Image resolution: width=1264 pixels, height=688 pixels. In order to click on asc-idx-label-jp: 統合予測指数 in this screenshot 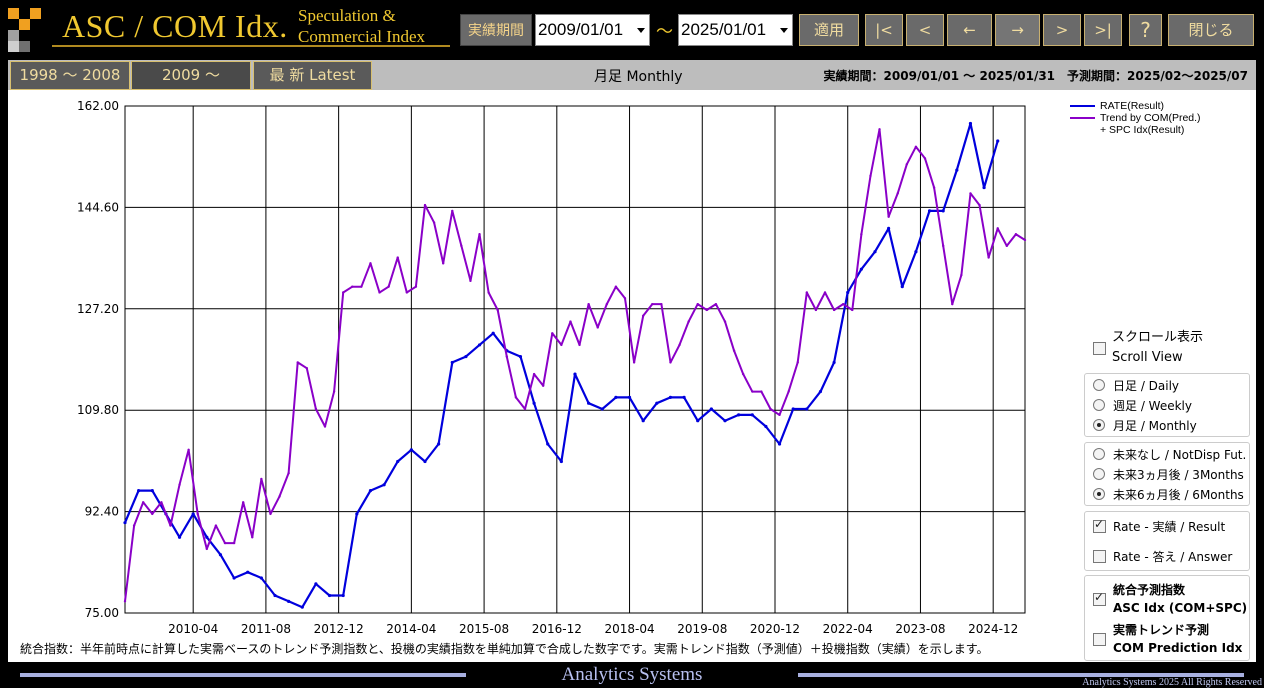, I will do `click(1149, 590)`.